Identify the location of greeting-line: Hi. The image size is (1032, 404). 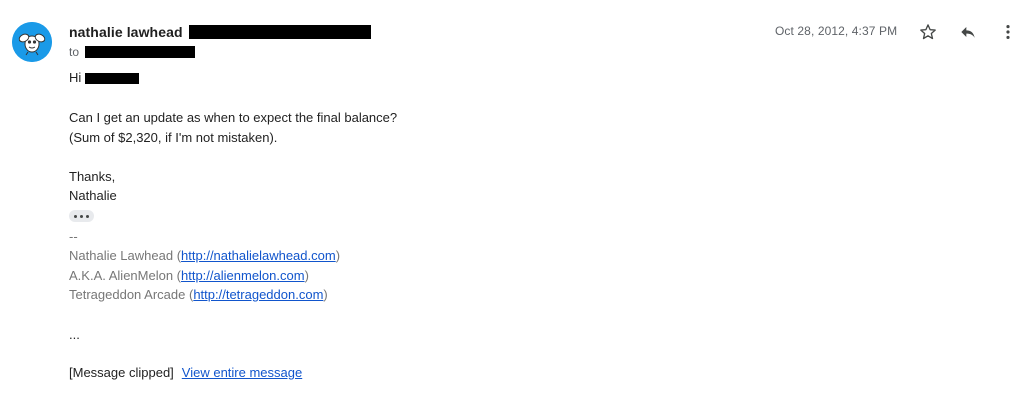
(104, 78).